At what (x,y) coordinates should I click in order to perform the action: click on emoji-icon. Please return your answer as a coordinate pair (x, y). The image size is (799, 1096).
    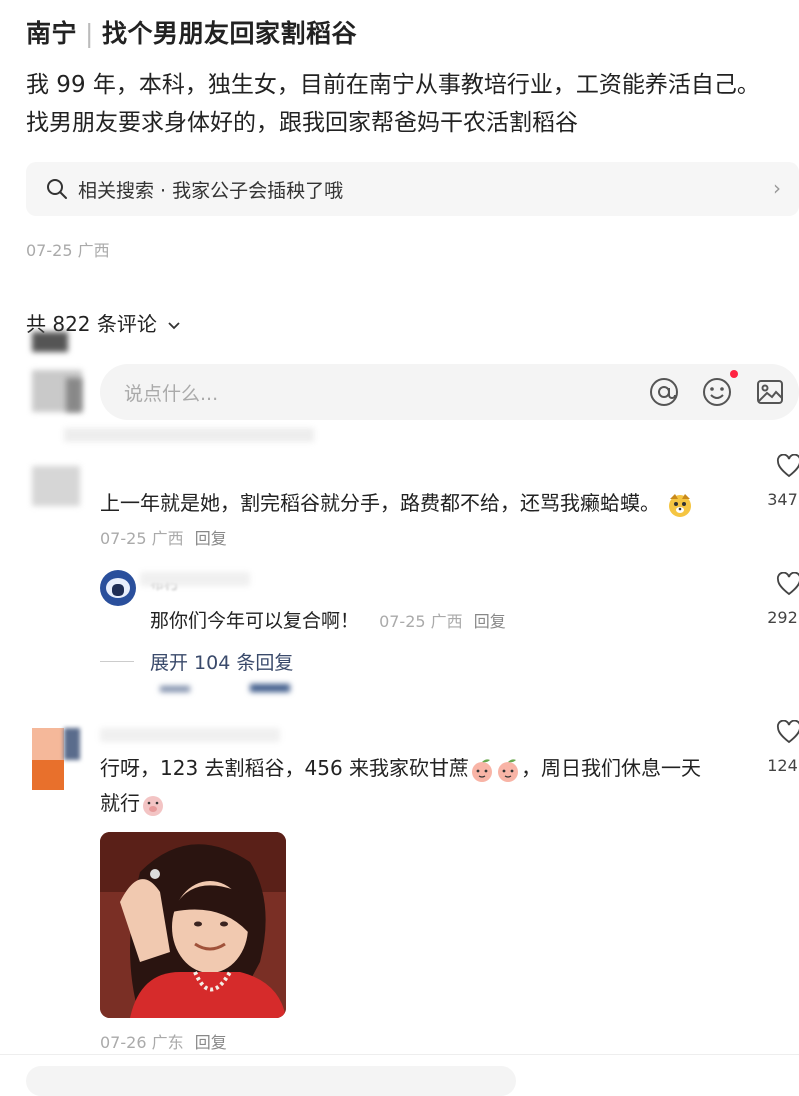
    Looking at the image, I should click on (717, 392).